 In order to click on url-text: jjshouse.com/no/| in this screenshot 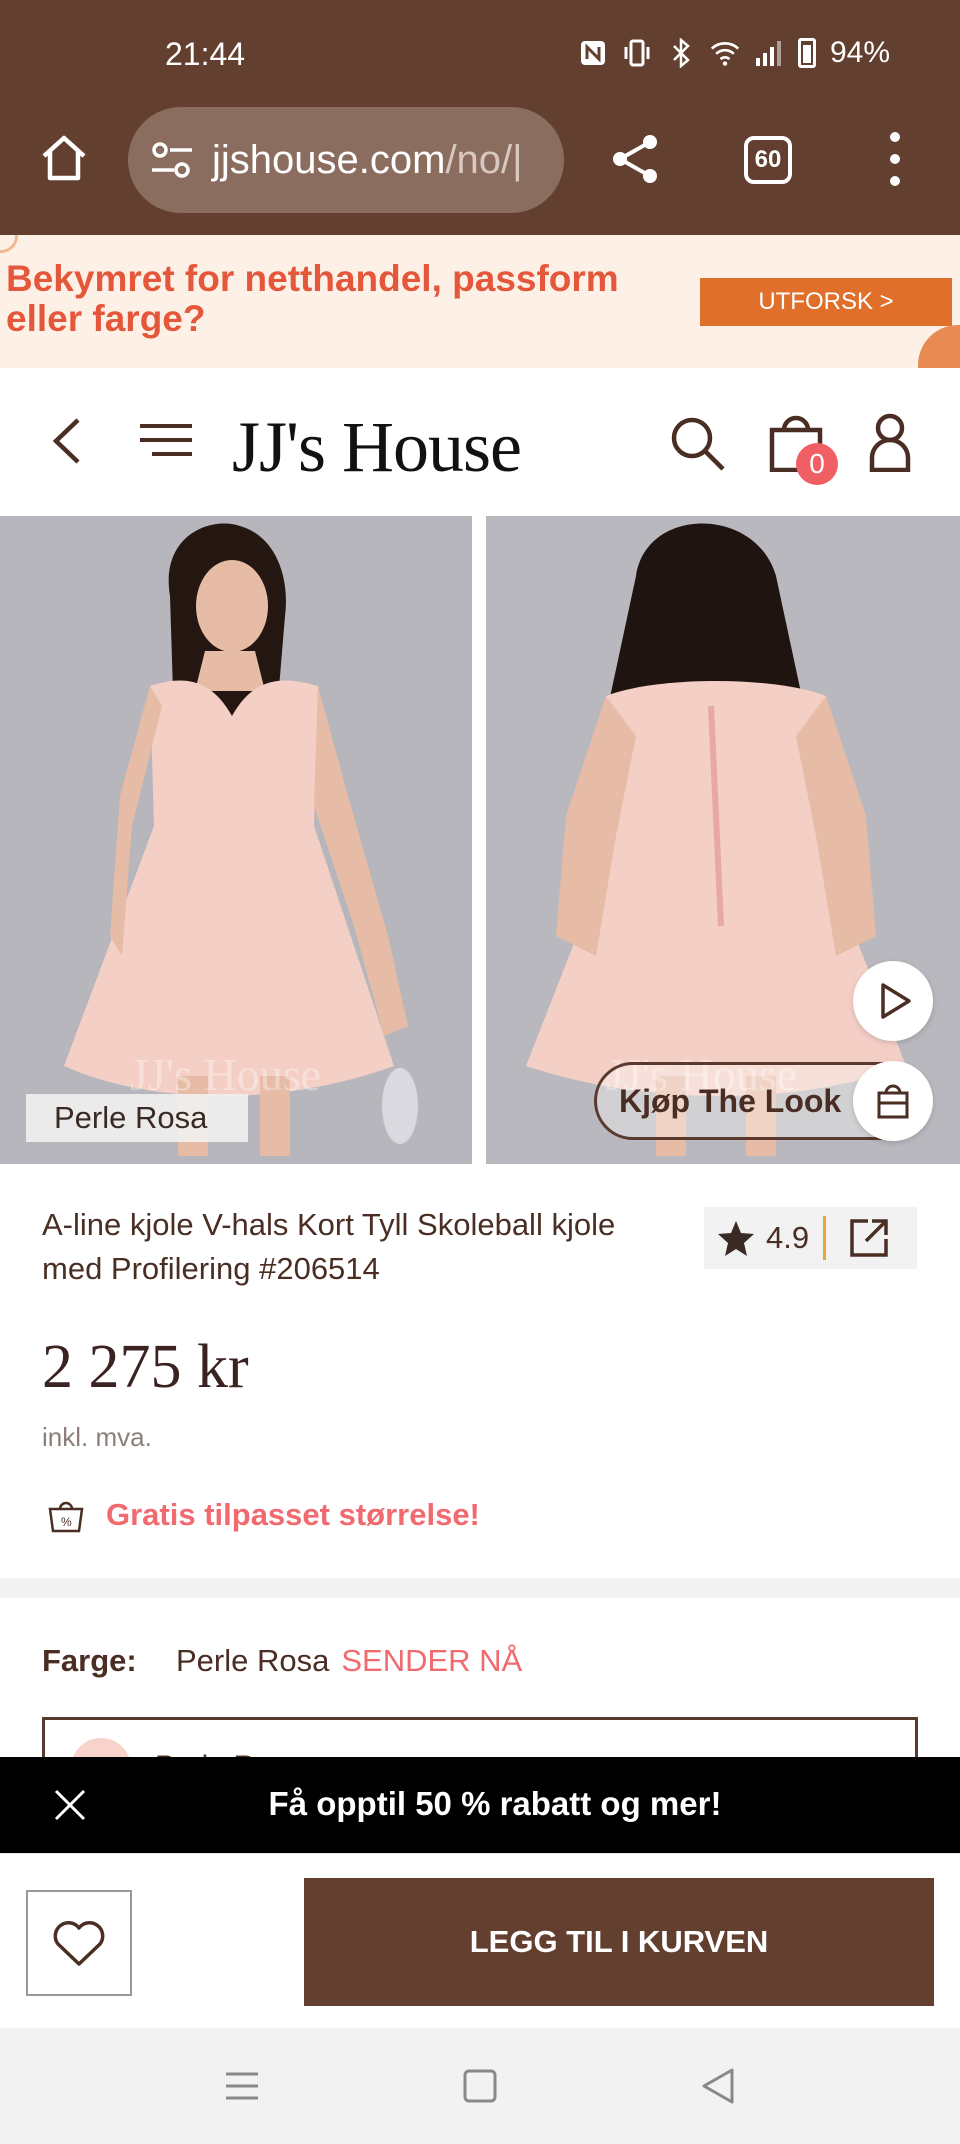, I will do `click(367, 159)`.